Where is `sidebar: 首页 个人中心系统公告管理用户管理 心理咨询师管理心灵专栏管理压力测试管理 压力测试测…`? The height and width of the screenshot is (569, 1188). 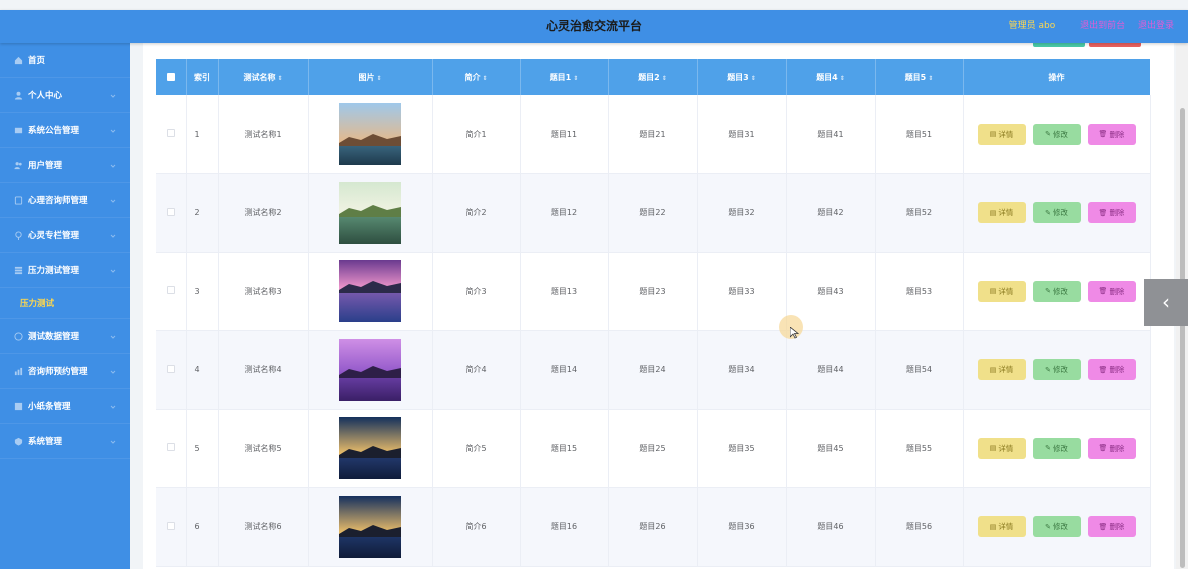 sidebar: 首页 个人中心系统公告管理用户管理 心理咨询师管理心灵专栏管理压力测试管理 压力测试测… is located at coordinates (65, 306).